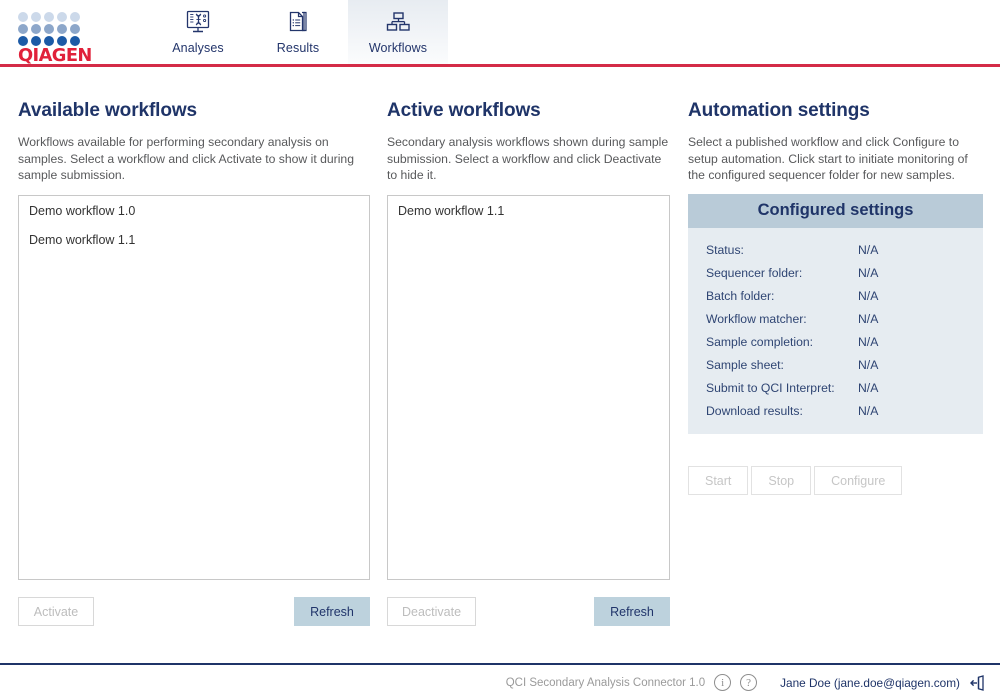 The image size is (1000, 700). I want to click on logo-wordmark: QIAGEN, so click(55, 56).